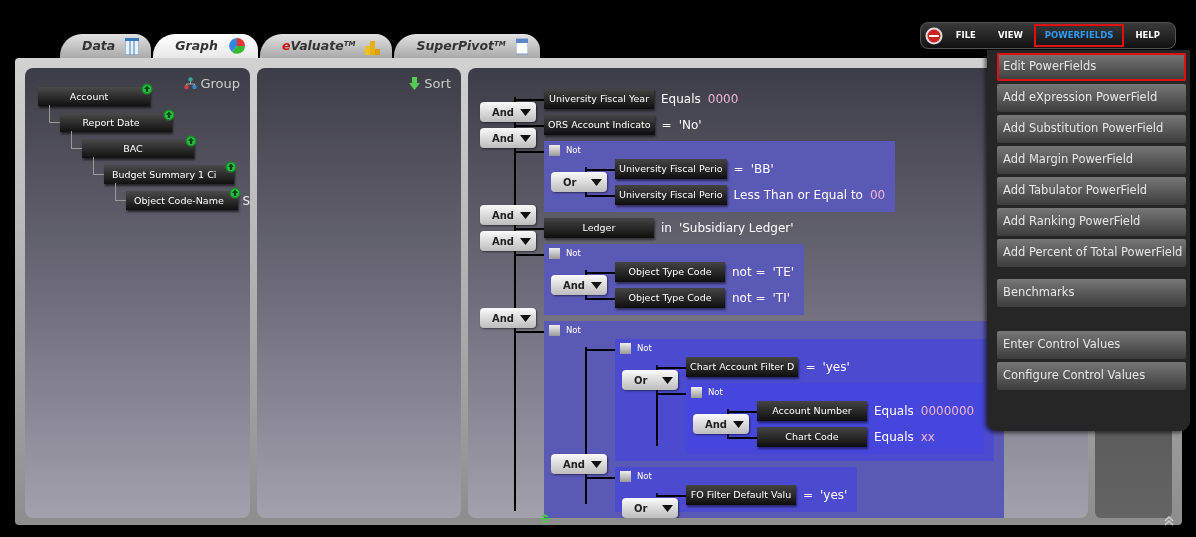 The image size is (1196, 537). Describe the element at coordinates (736, 228) in the screenshot. I see `value-label: 'Subsidiary Ledger'` at that location.